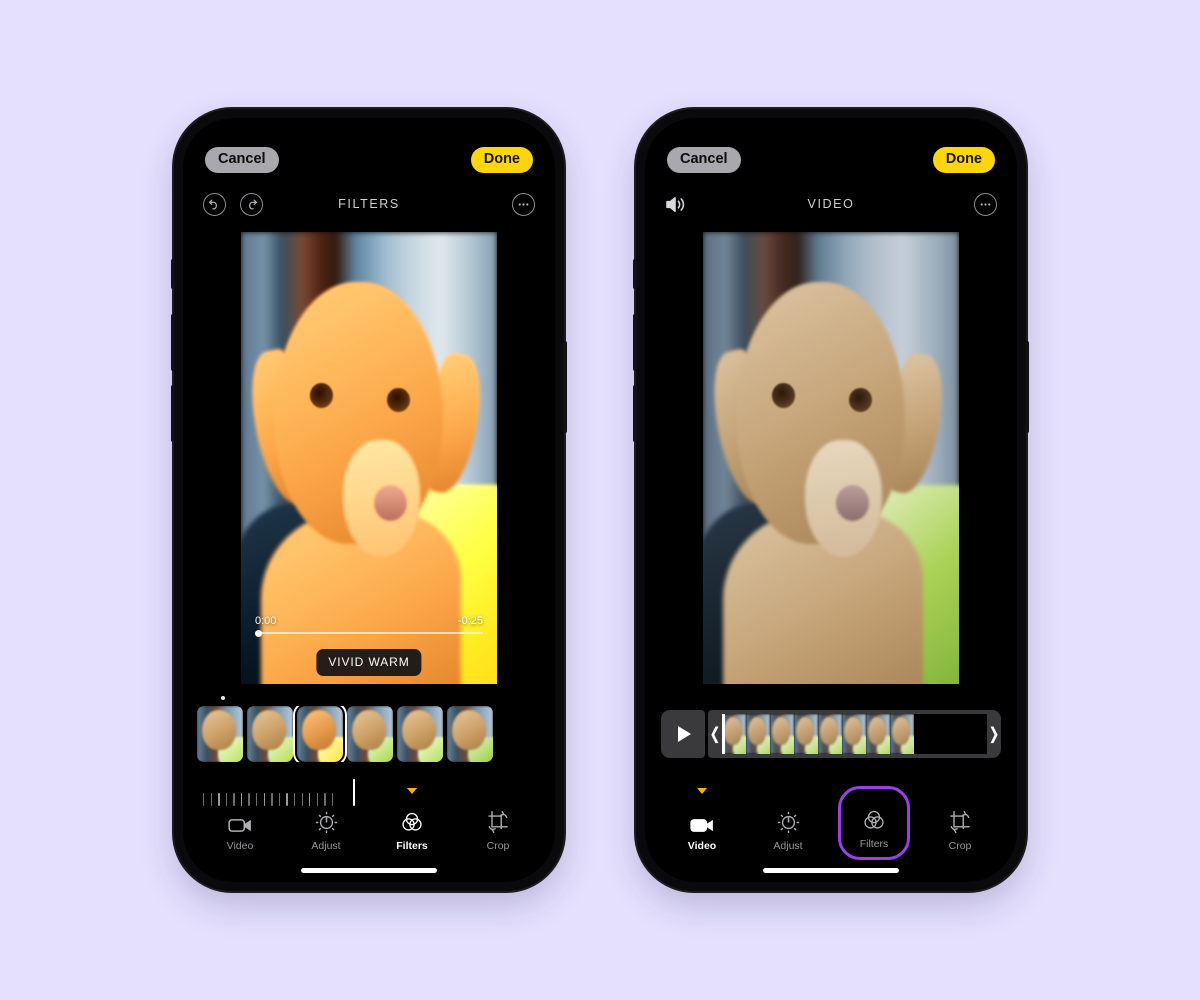  What do you see at coordinates (369, 204) in the screenshot?
I see `tool-row: FILTERS` at bounding box center [369, 204].